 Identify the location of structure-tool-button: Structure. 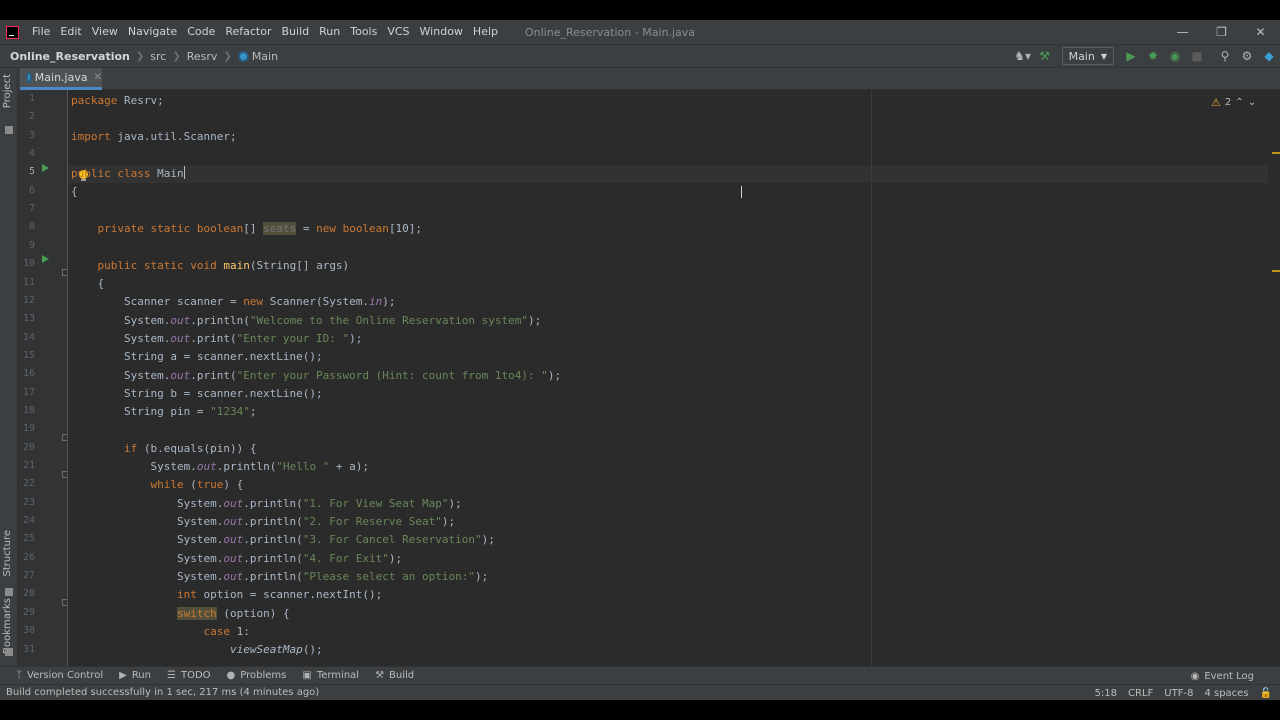
(7, 553).